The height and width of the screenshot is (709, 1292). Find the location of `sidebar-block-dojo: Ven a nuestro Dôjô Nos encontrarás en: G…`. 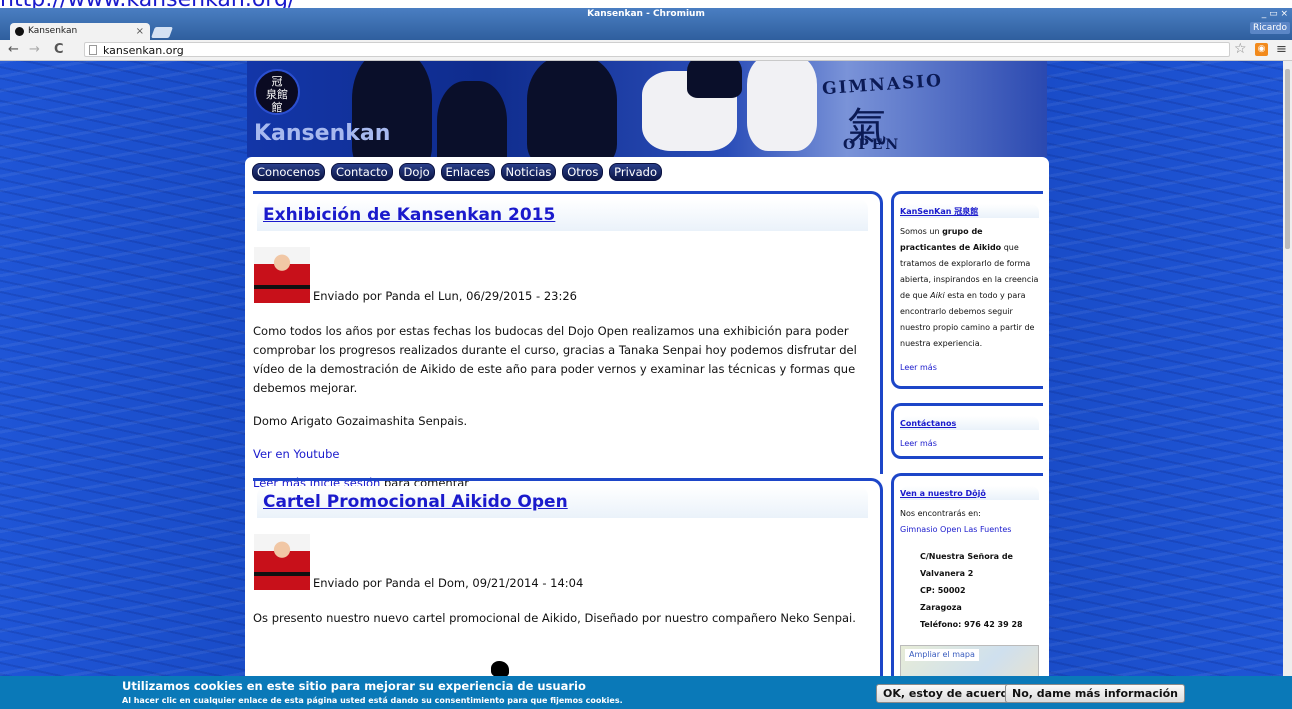

sidebar-block-dojo: Ven a nuestro Dôjô Nos encontrarás en: G… is located at coordinates (967, 591).